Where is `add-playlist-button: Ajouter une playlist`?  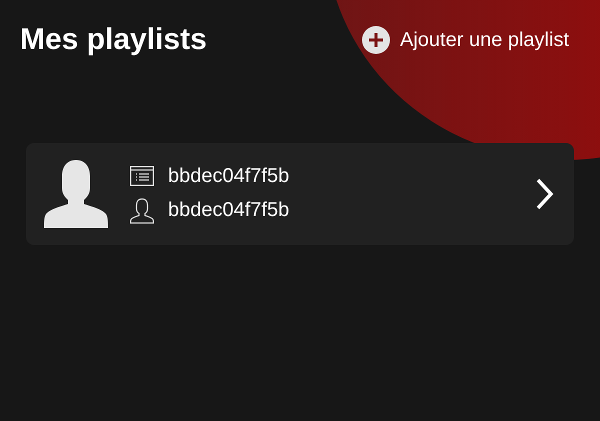
add-playlist-button: Ajouter une playlist is located at coordinates (465, 40).